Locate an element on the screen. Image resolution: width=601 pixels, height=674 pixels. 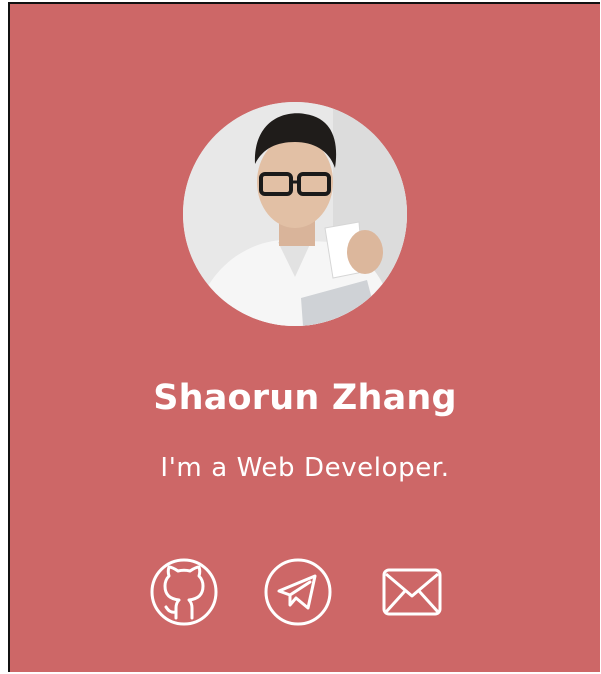
github-icon is located at coordinates (184, 592).